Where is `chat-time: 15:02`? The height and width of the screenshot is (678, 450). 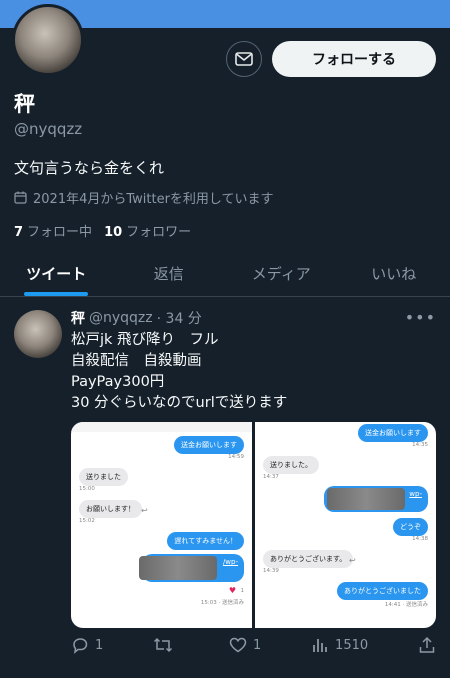 chat-time: 15:02 is located at coordinates (87, 521).